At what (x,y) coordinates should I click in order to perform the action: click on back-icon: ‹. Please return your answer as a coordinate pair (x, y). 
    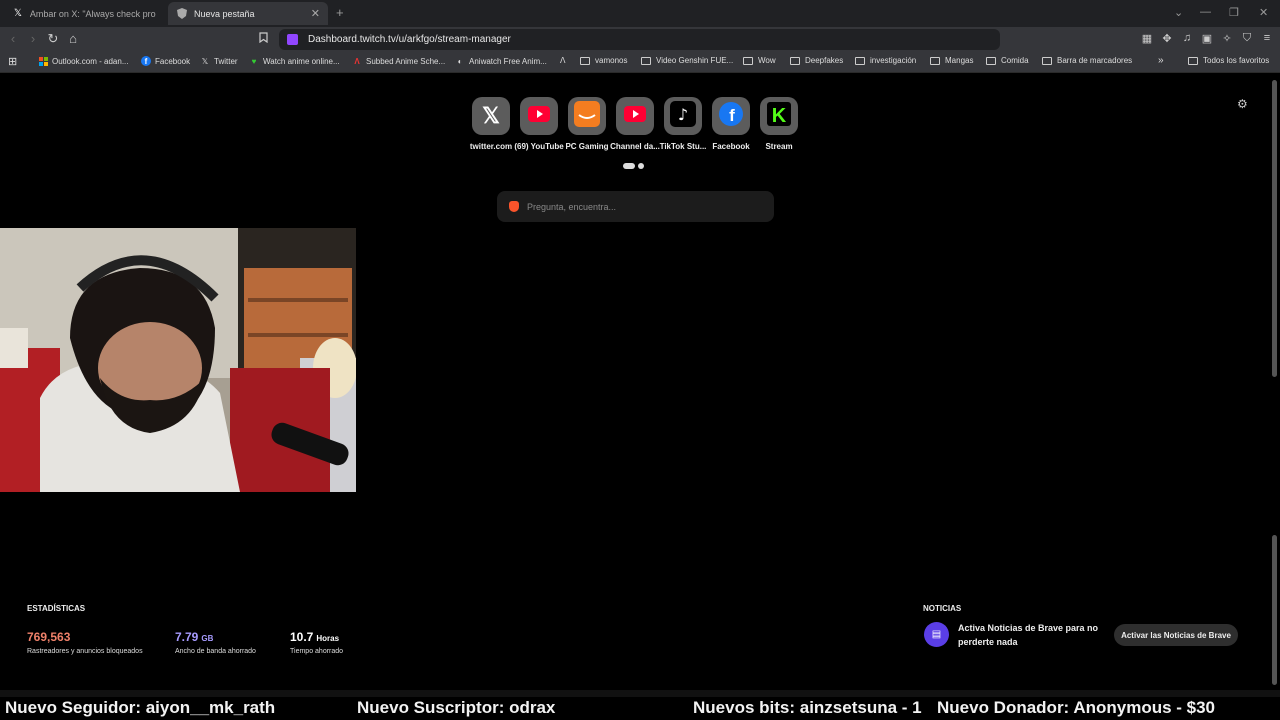
    Looking at the image, I should click on (13, 38).